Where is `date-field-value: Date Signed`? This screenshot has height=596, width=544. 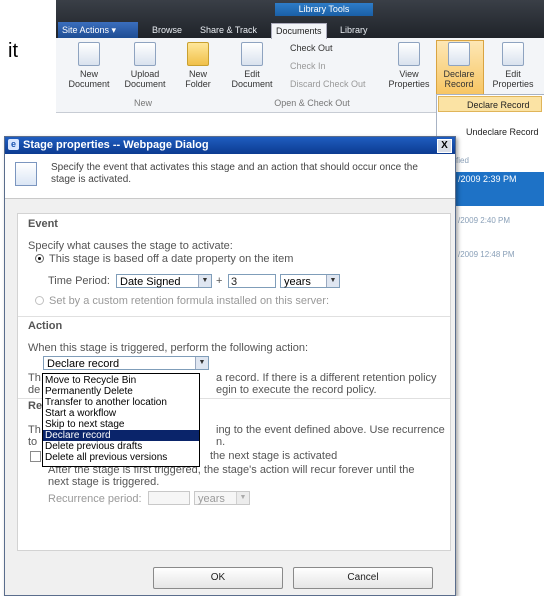 date-field-value: Date Signed is located at coordinates (150, 282).